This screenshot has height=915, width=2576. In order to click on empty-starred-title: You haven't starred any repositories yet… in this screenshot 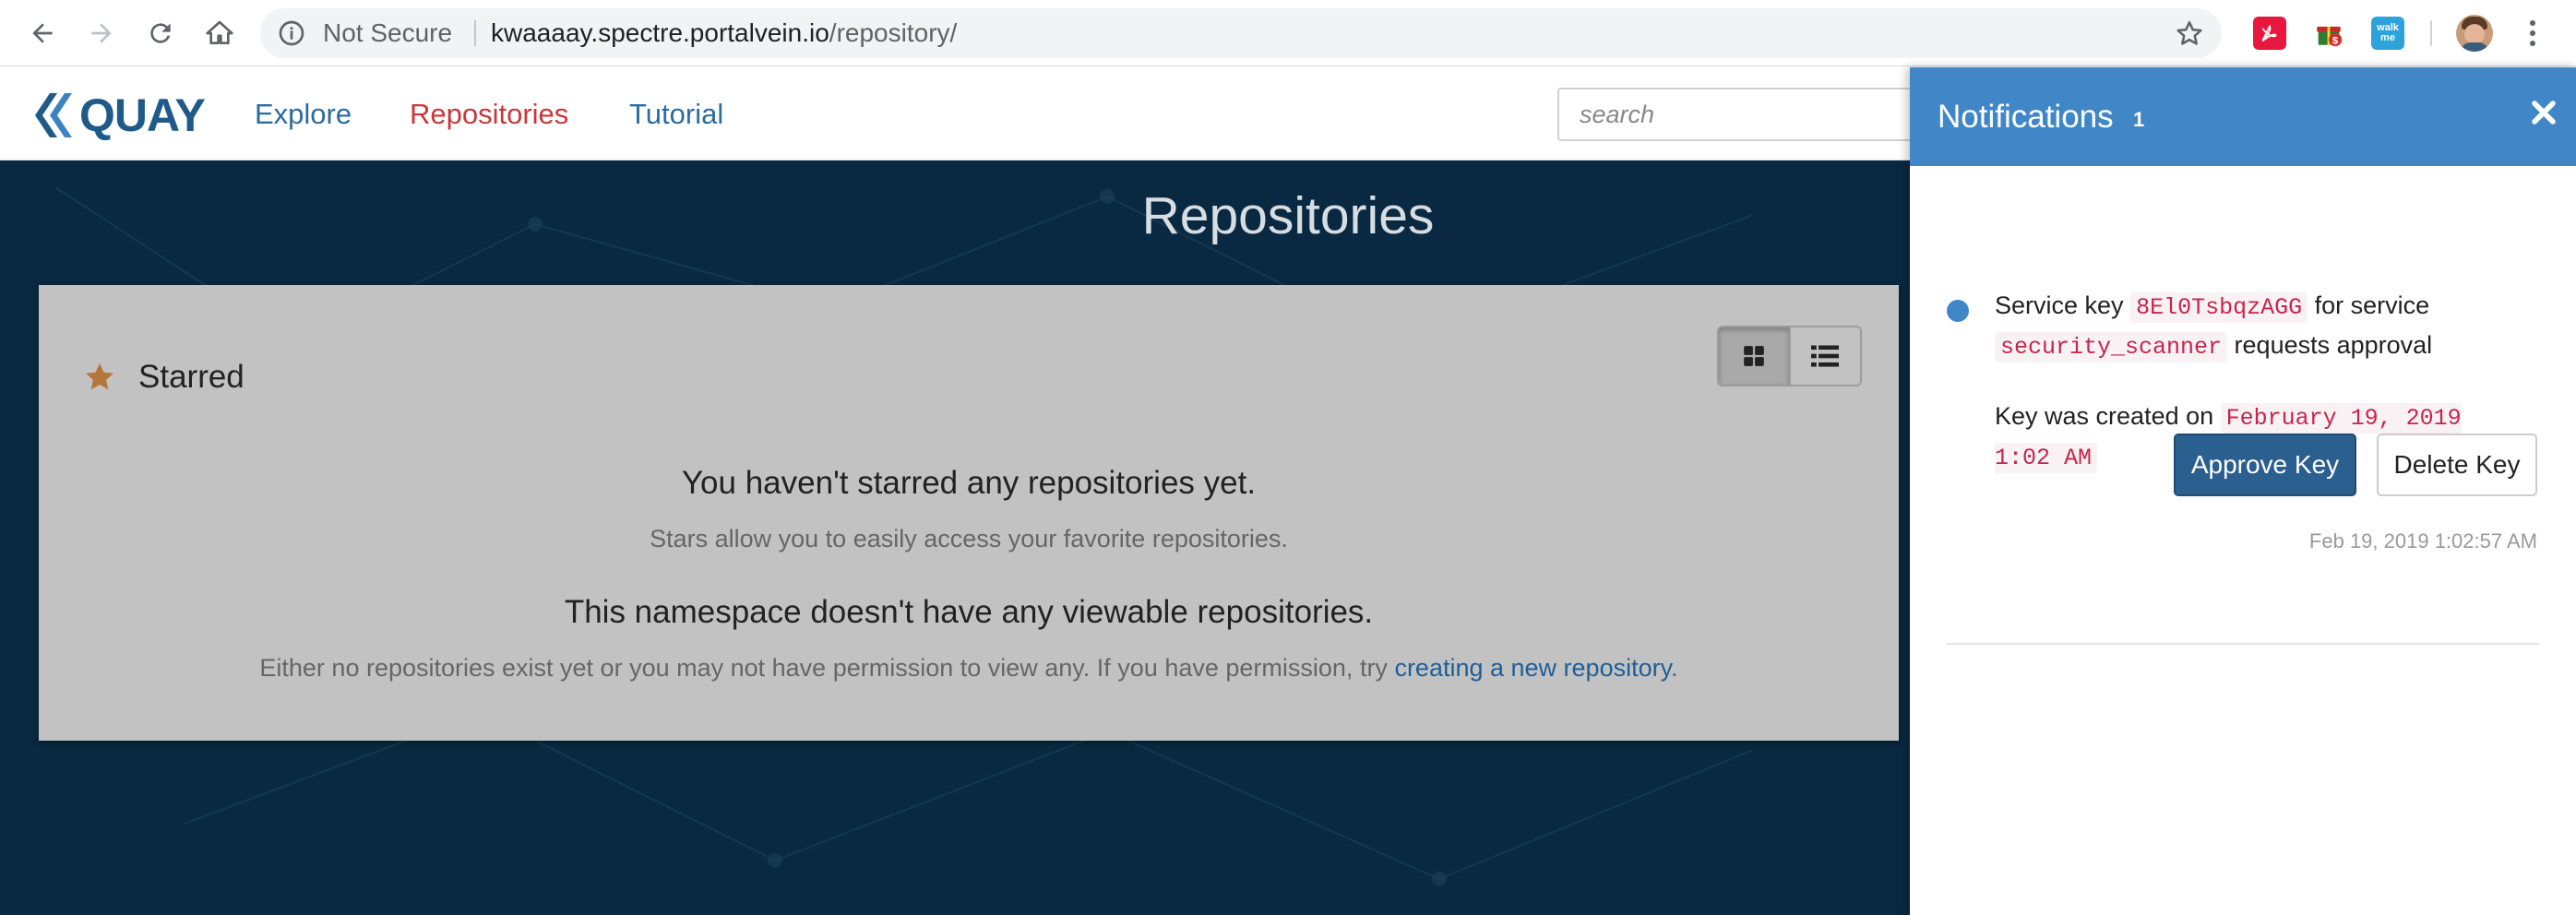, I will do `click(969, 483)`.